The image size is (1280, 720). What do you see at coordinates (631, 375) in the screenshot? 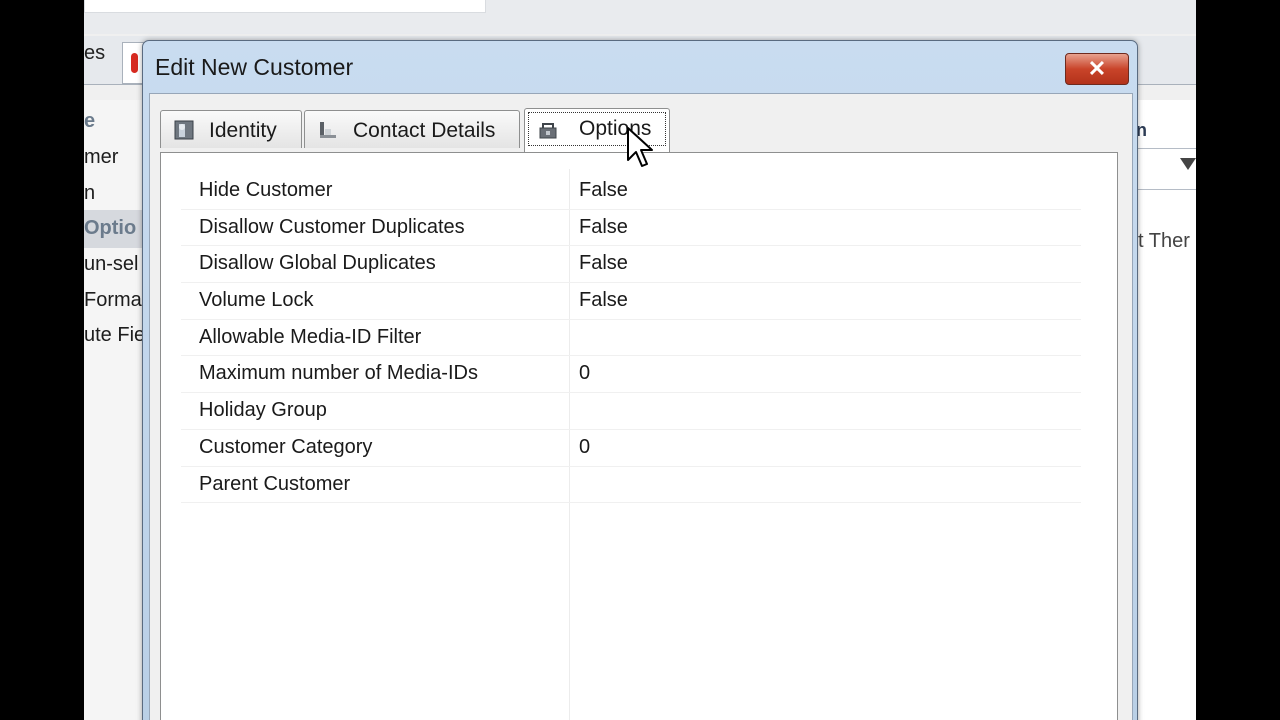
I see `property-row: Maximum number of Media-IDs 0` at bounding box center [631, 375].